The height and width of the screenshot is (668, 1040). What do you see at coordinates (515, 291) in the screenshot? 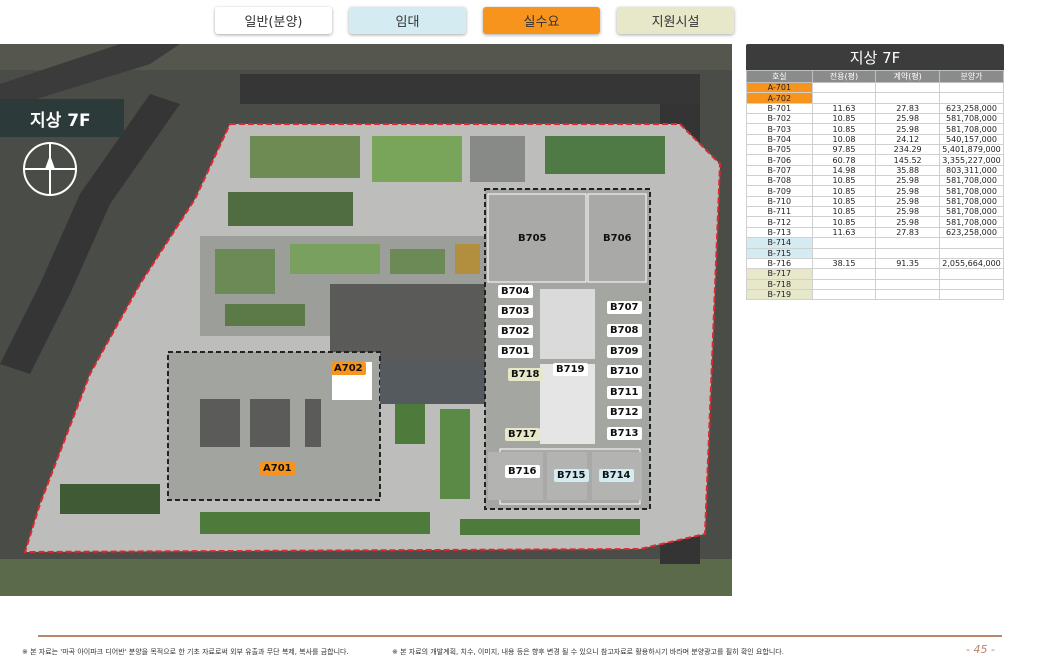
I see `unit-label-b704: B704` at bounding box center [515, 291].